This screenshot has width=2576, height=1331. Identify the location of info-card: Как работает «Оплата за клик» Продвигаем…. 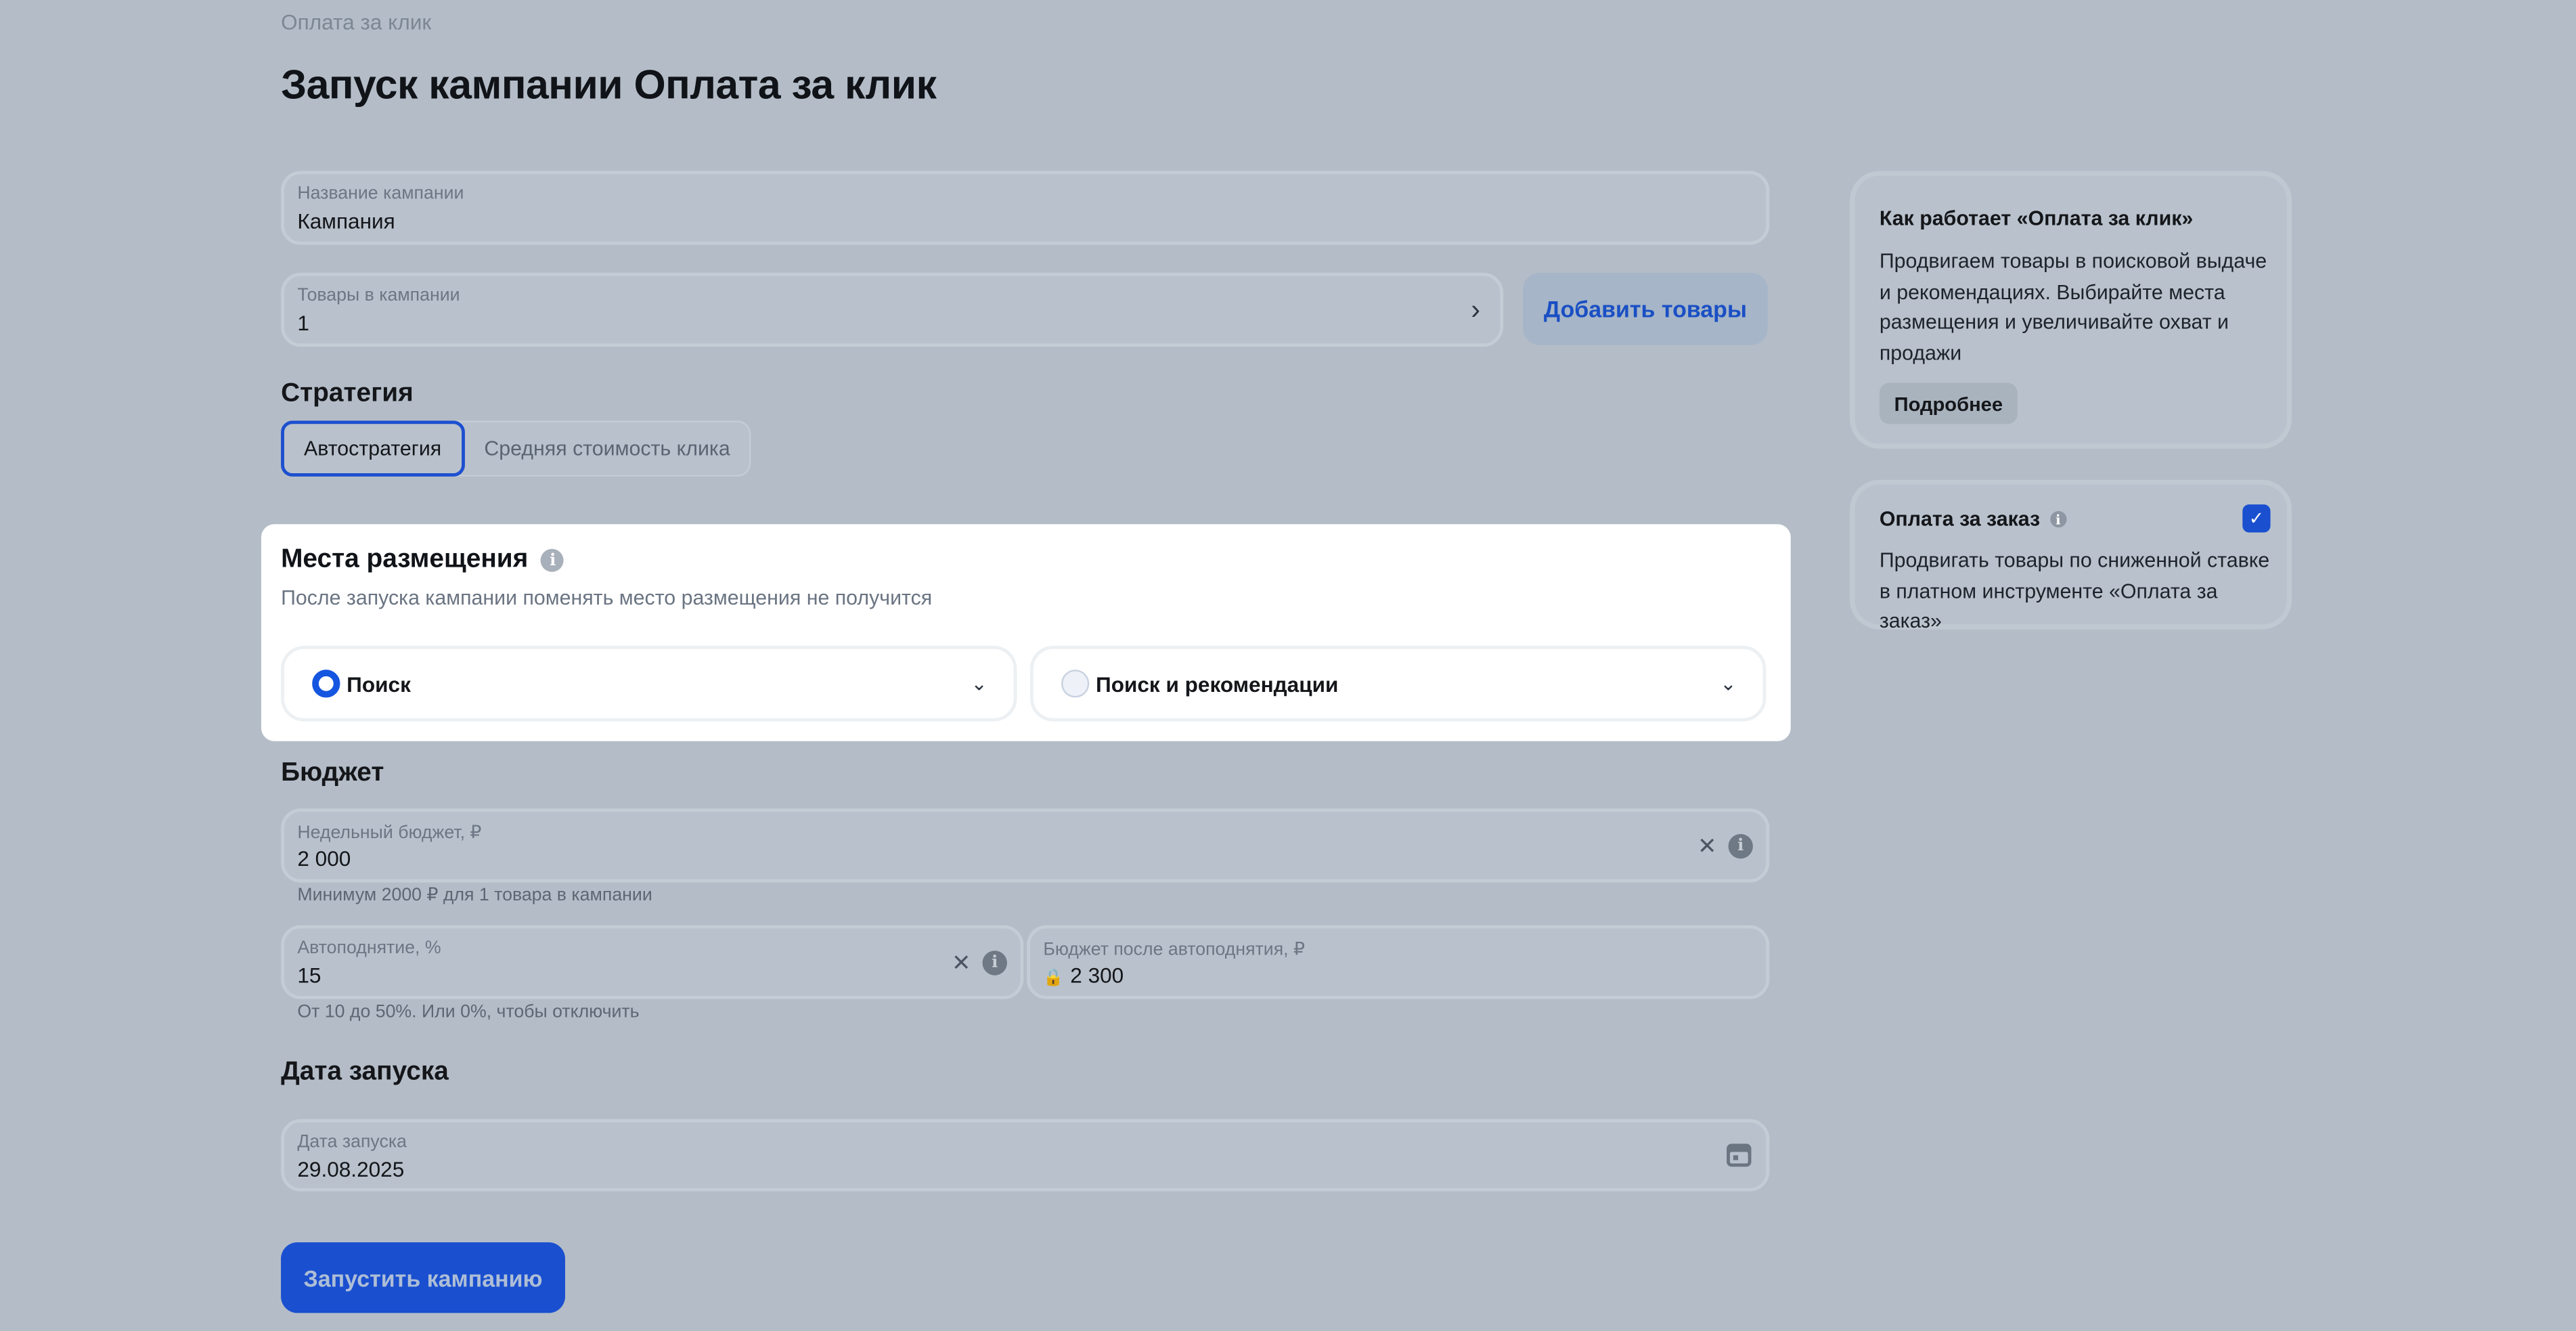
(2071, 310).